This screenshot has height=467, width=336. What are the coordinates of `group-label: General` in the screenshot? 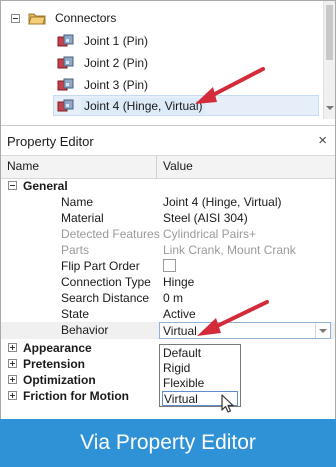 It's located at (45, 186).